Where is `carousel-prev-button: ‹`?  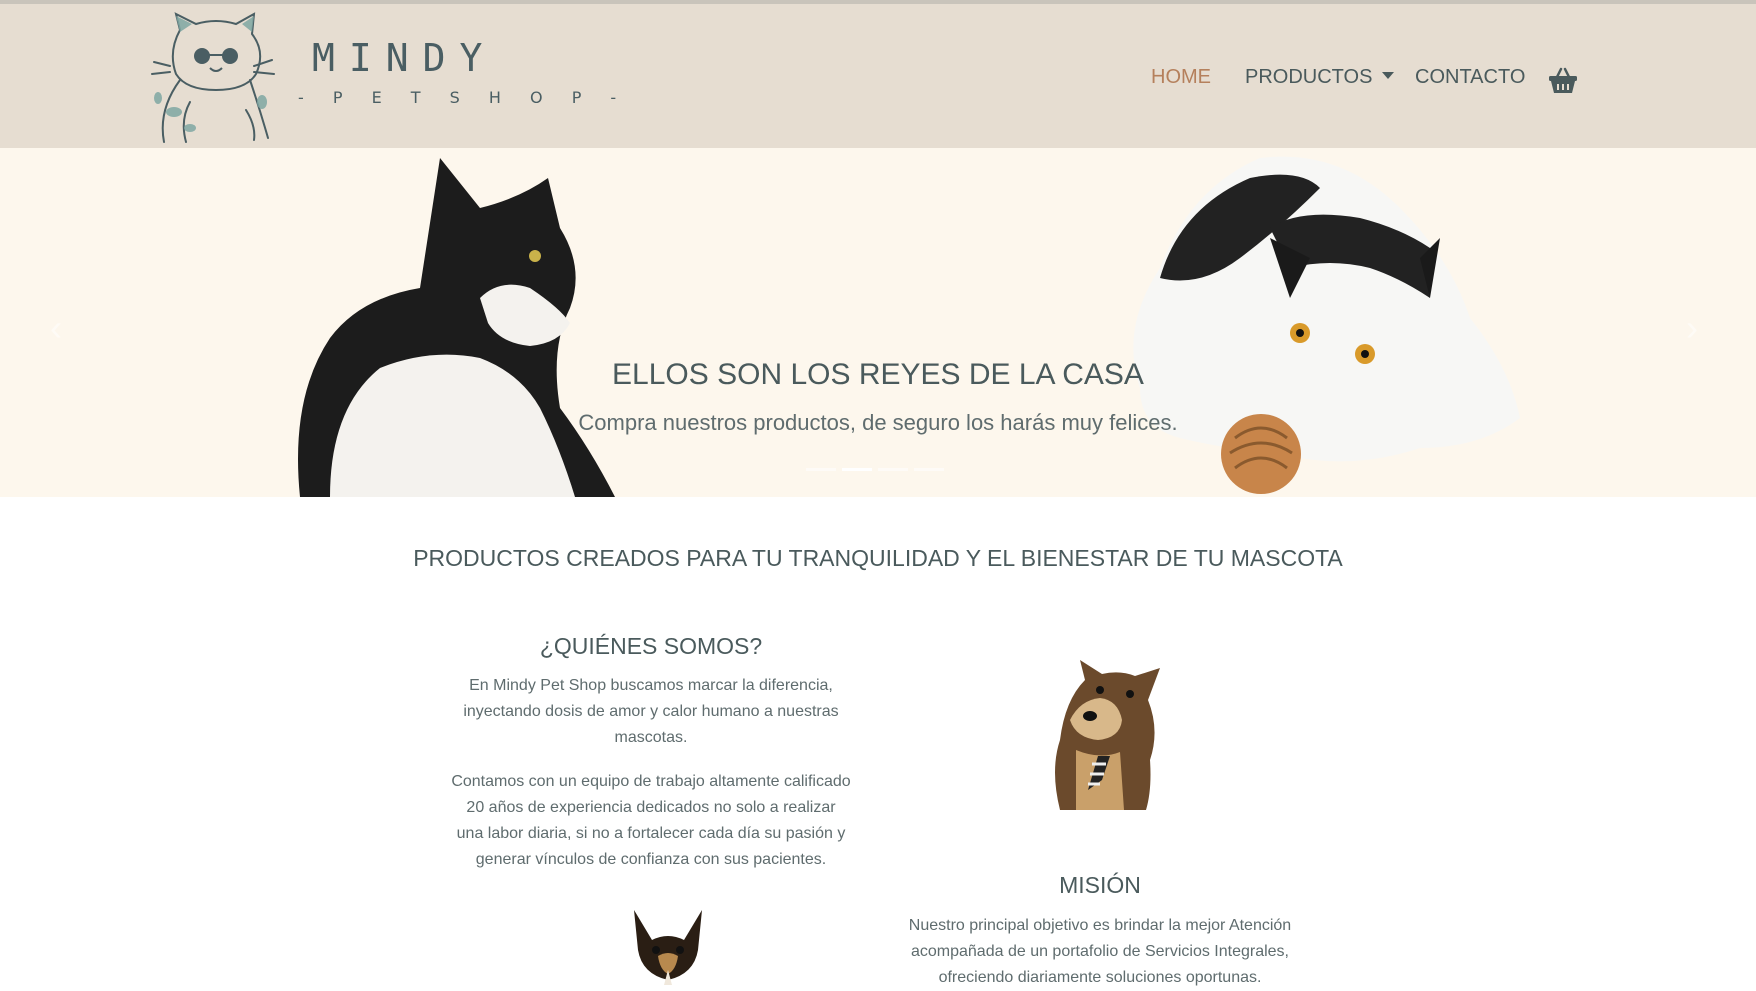
carousel-prev-button: ‹ is located at coordinates (60, 328).